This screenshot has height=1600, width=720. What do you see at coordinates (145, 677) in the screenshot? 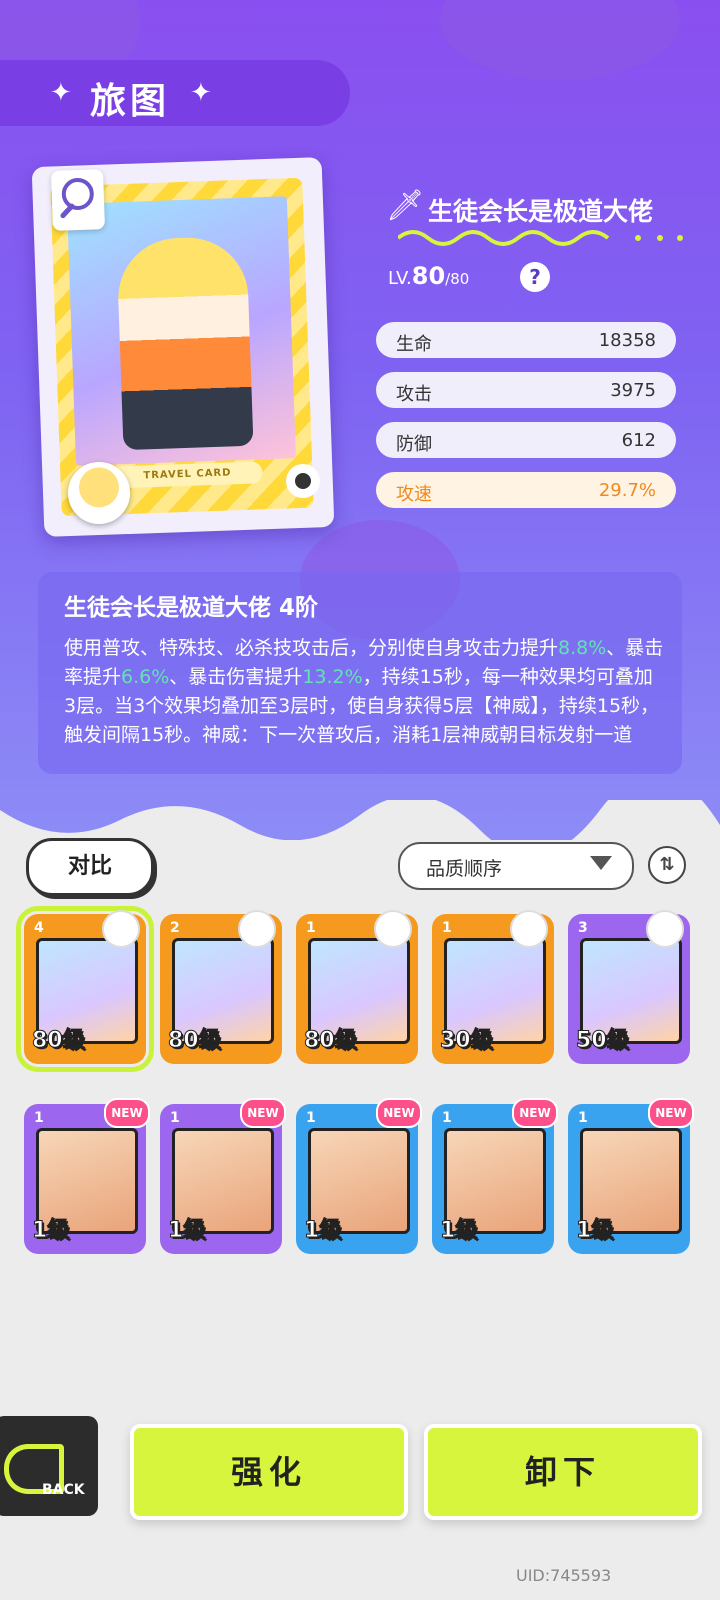
I see `skill-value: 6.6%` at bounding box center [145, 677].